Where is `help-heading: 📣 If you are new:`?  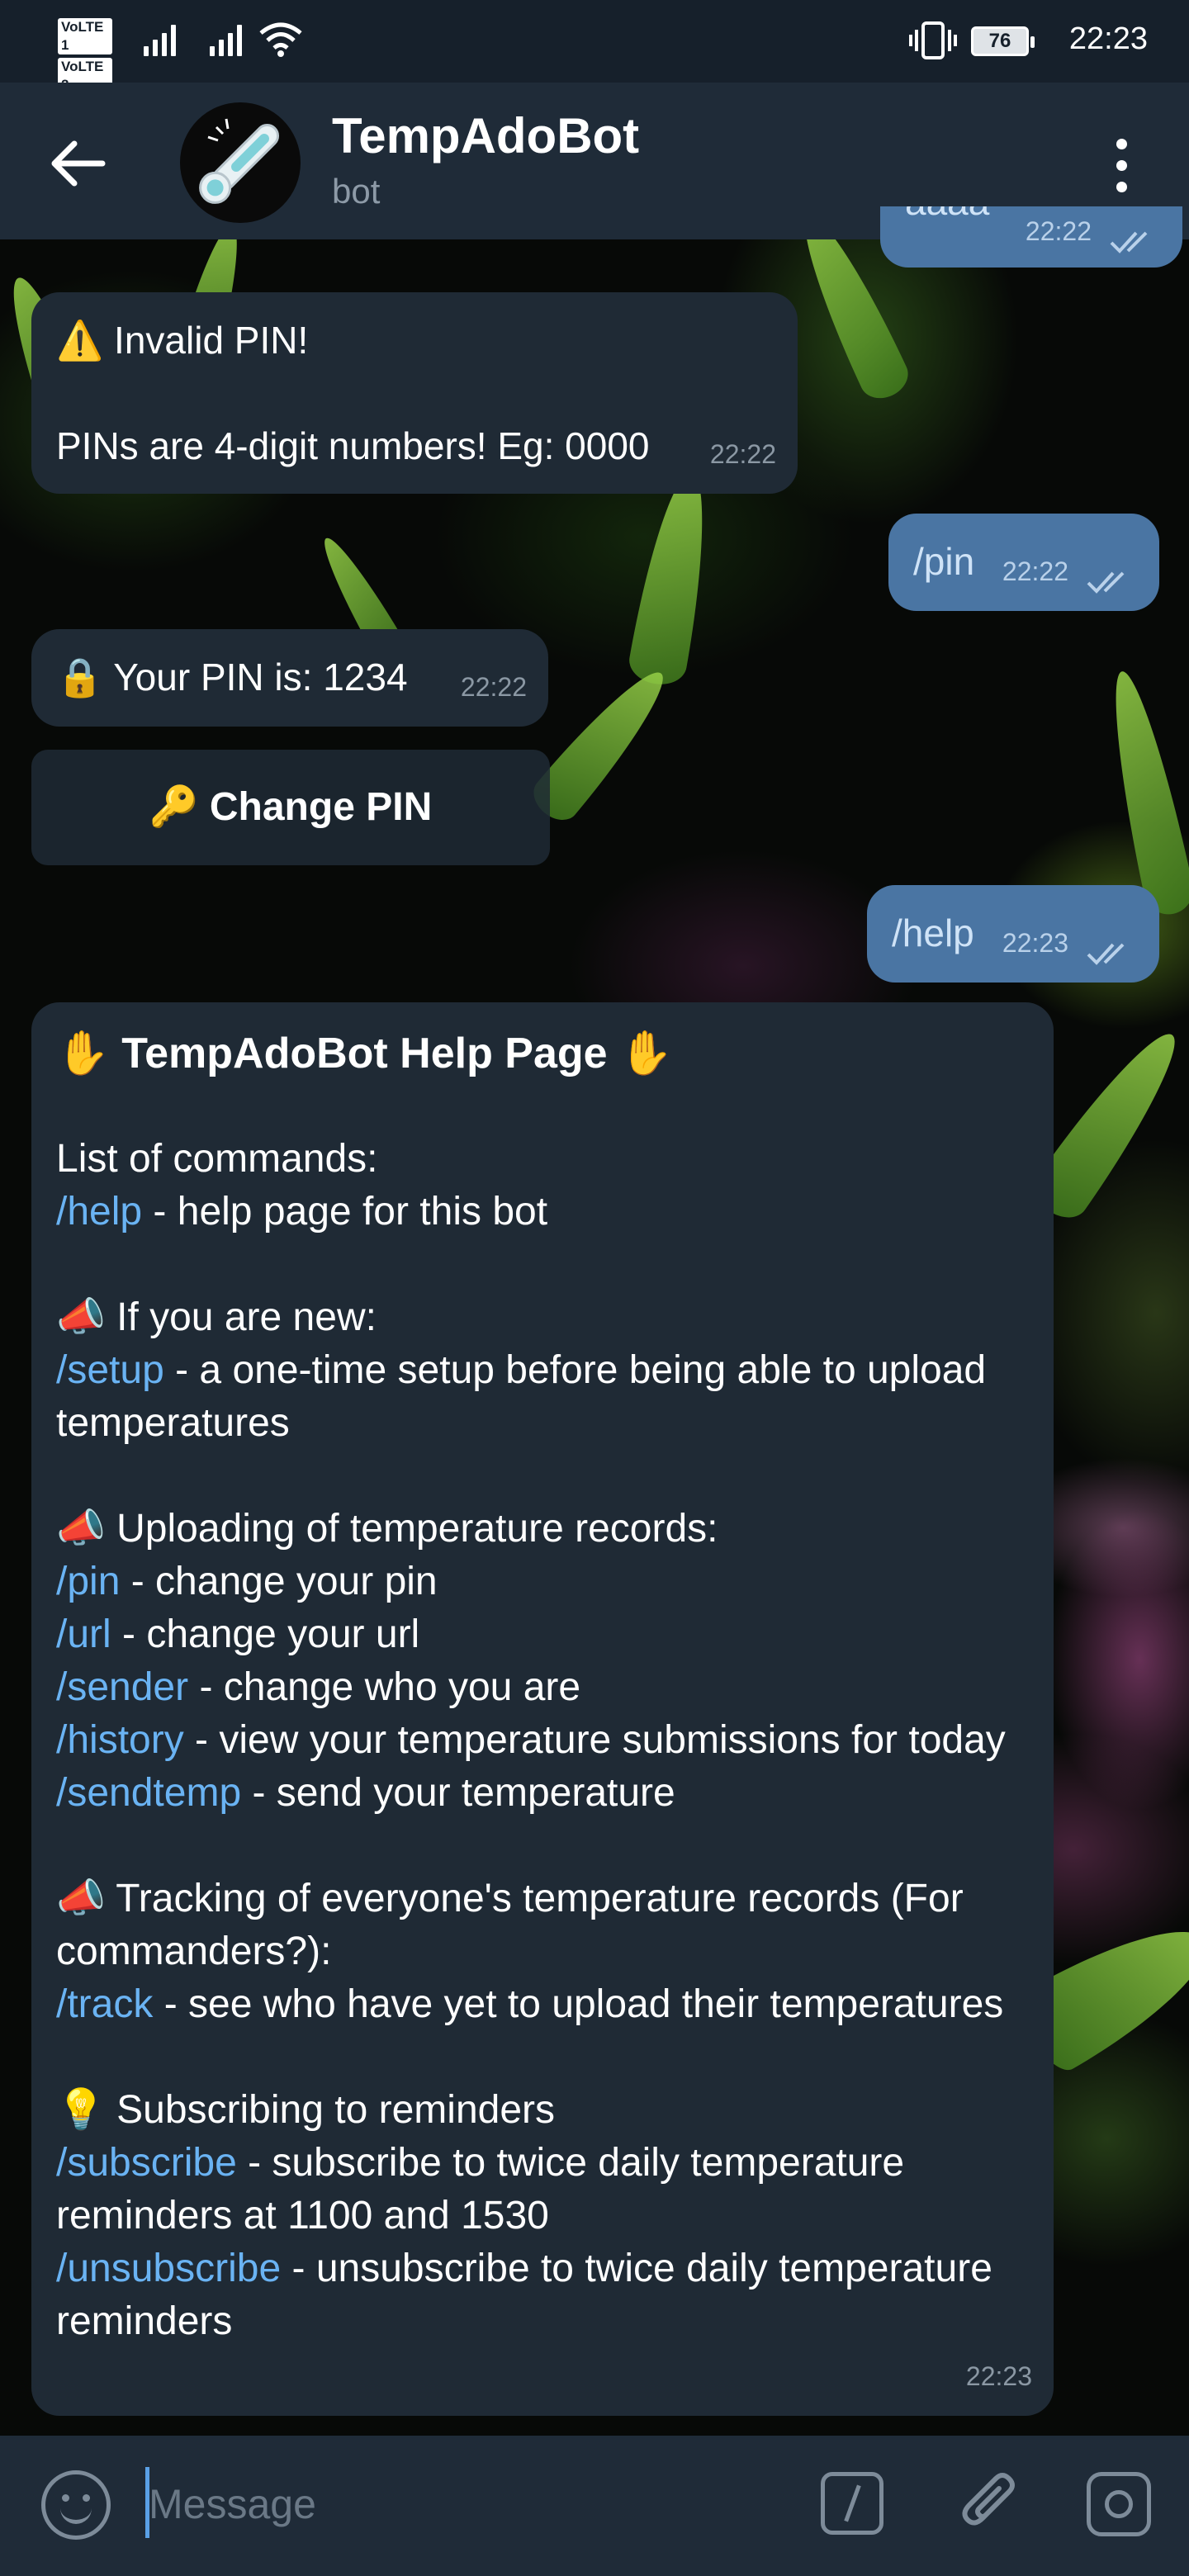 help-heading: 📣 If you are new: is located at coordinates (216, 1317).